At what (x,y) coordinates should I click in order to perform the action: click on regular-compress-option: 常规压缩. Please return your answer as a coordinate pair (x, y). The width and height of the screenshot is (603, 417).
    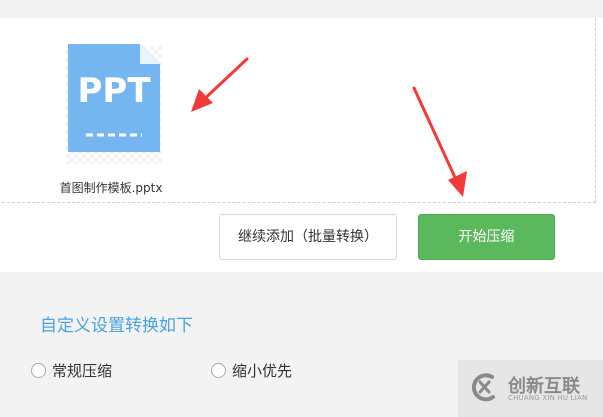
    Looking at the image, I should click on (71, 370).